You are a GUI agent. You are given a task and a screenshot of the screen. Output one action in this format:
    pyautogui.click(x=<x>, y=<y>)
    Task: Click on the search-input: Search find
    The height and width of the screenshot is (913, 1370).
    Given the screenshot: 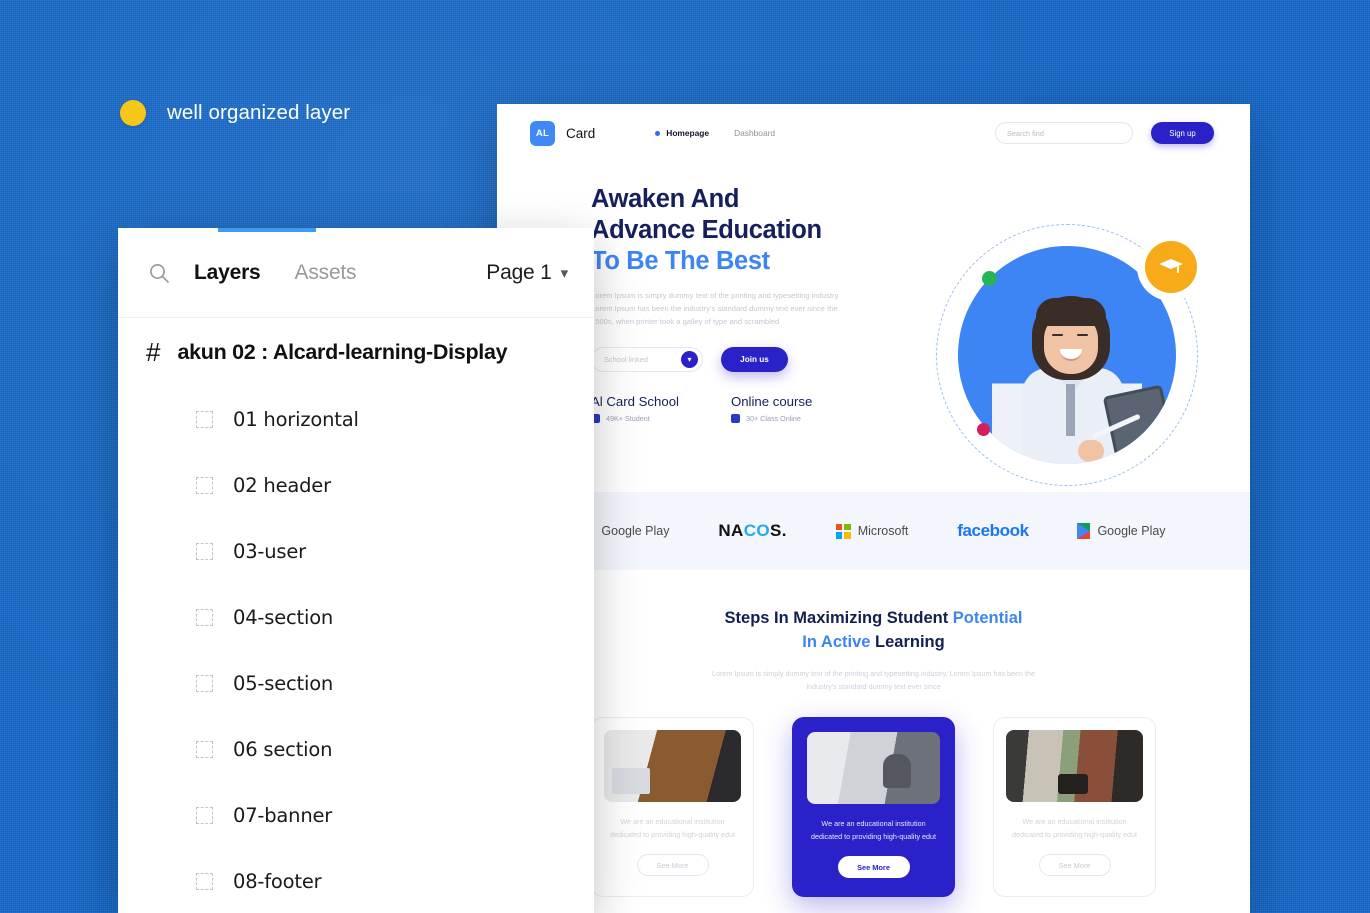 What is the action you would take?
    pyautogui.click(x=1064, y=133)
    